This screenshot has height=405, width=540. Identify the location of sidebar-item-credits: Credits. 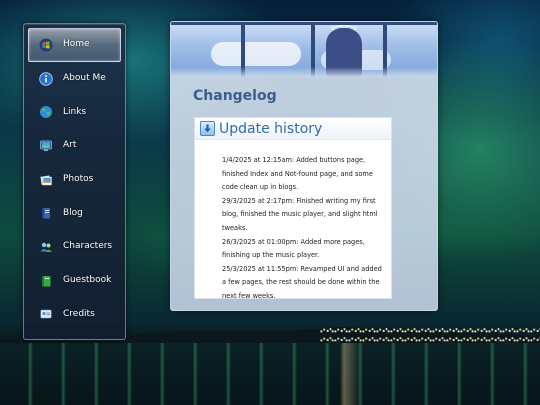
(74, 315).